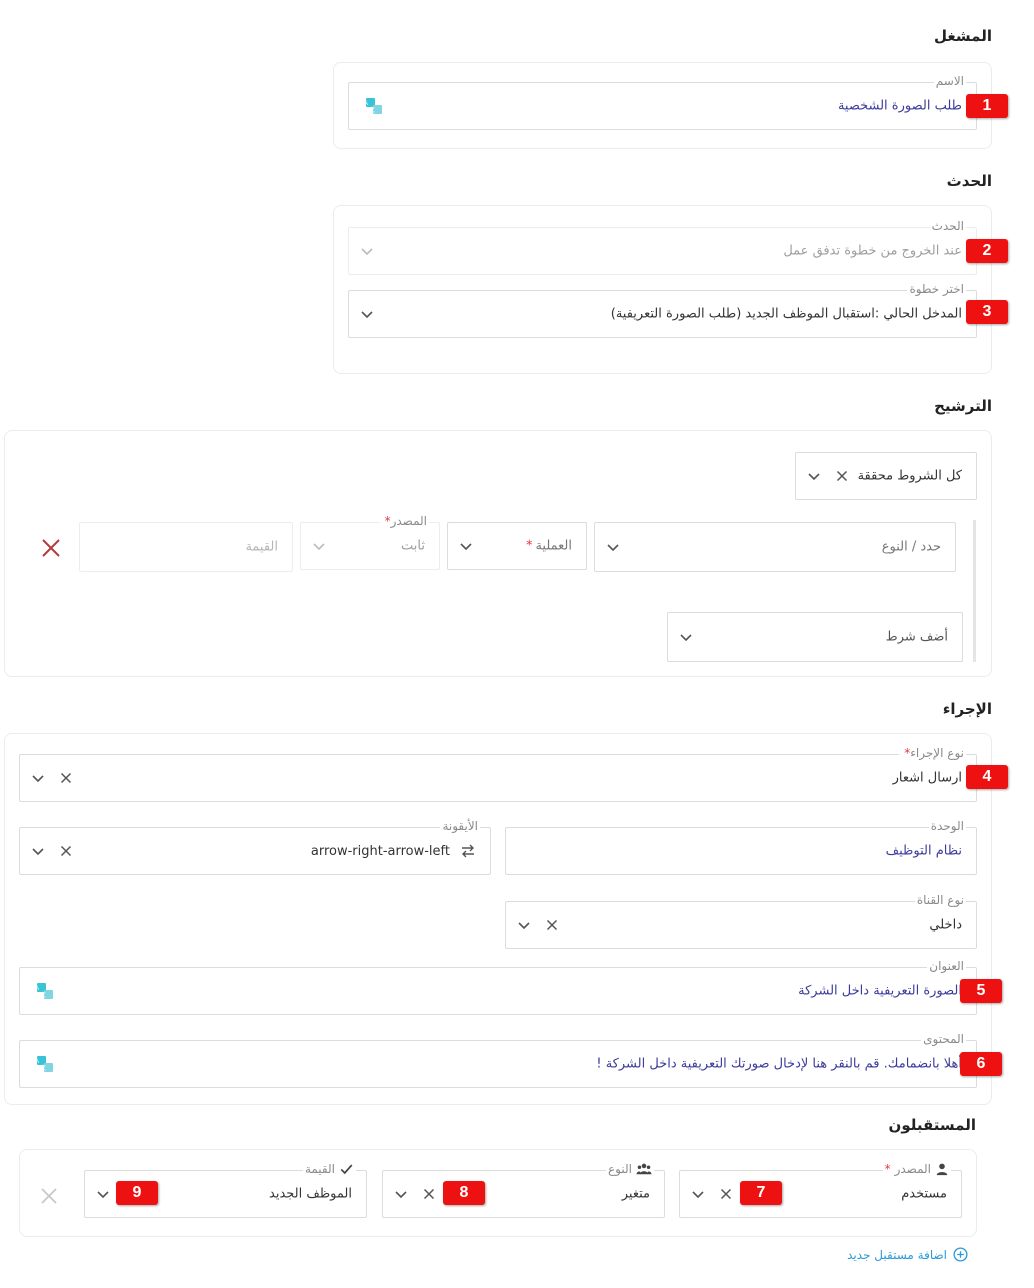 Image resolution: width=1034 pixels, height=1288 pixels. Describe the element at coordinates (987, 106) in the screenshot. I see `annotation-badge-1: 1` at that location.